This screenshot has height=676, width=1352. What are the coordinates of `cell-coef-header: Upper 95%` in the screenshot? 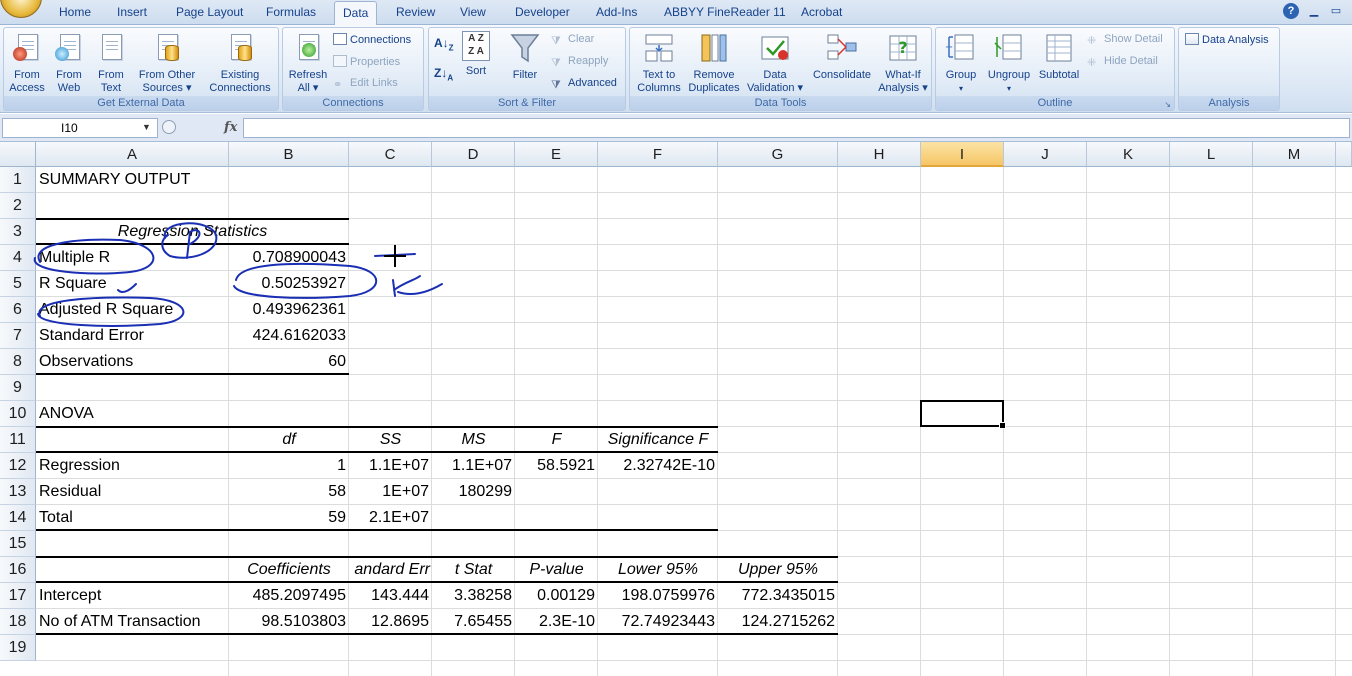 It's located at (778, 570).